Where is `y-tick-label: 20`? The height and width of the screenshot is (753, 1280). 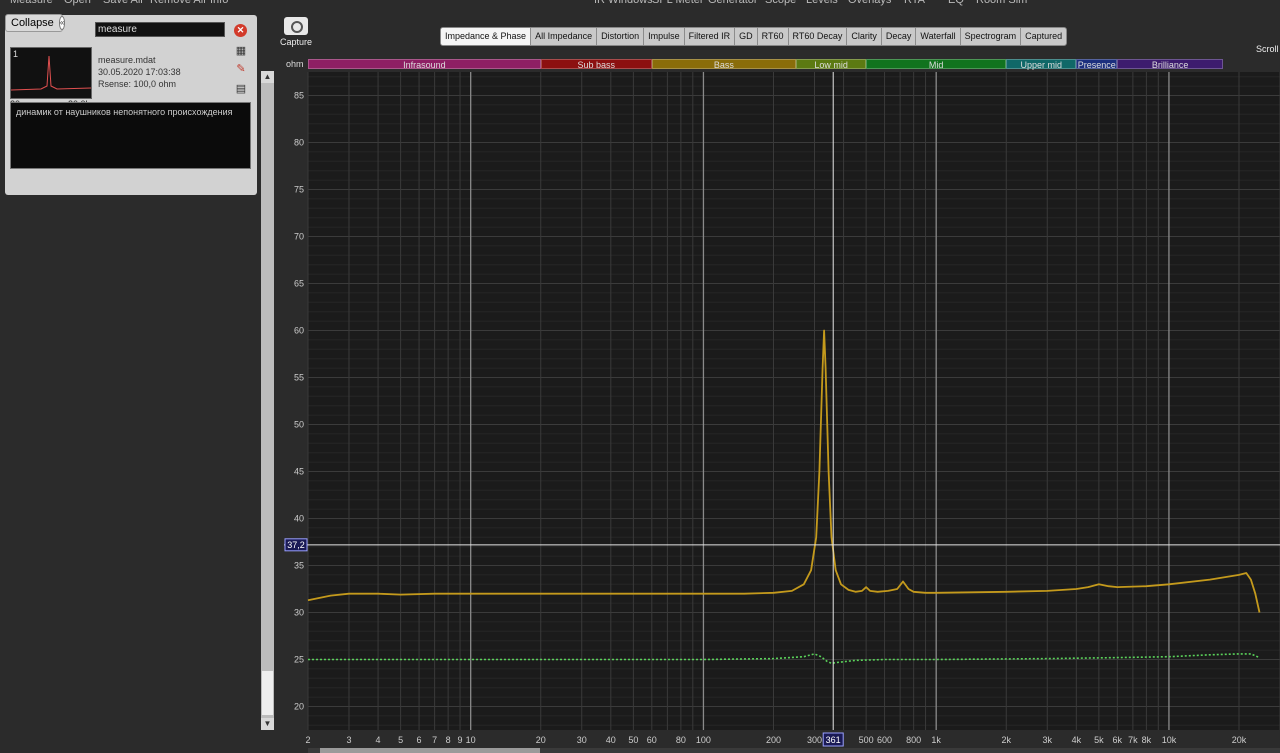 y-tick-label: 20 is located at coordinates (299, 707).